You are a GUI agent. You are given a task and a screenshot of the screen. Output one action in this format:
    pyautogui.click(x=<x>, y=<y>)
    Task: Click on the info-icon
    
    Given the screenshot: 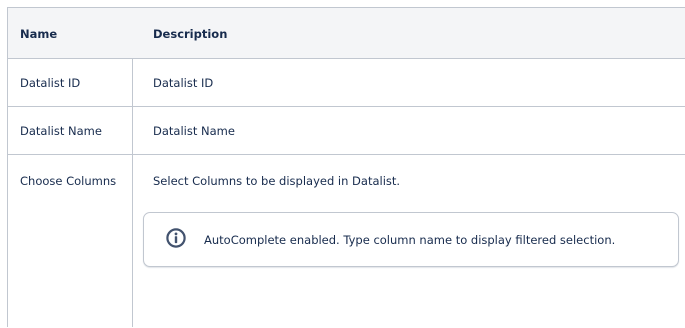 What is the action you would take?
    pyautogui.click(x=176, y=238)
    